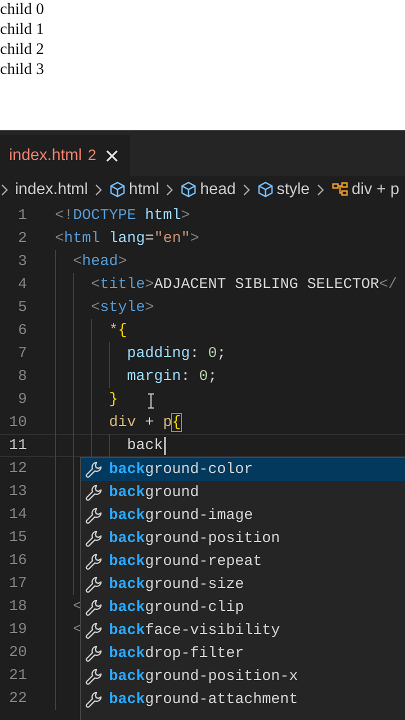 This screenshot has width=405, height=720. I want to click on line-number: 9, so click(21, 399).